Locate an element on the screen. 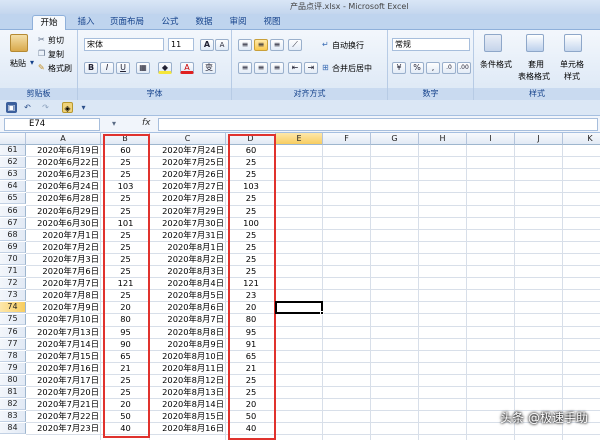  font-color-icon: A is located at coordinates (187, 68).